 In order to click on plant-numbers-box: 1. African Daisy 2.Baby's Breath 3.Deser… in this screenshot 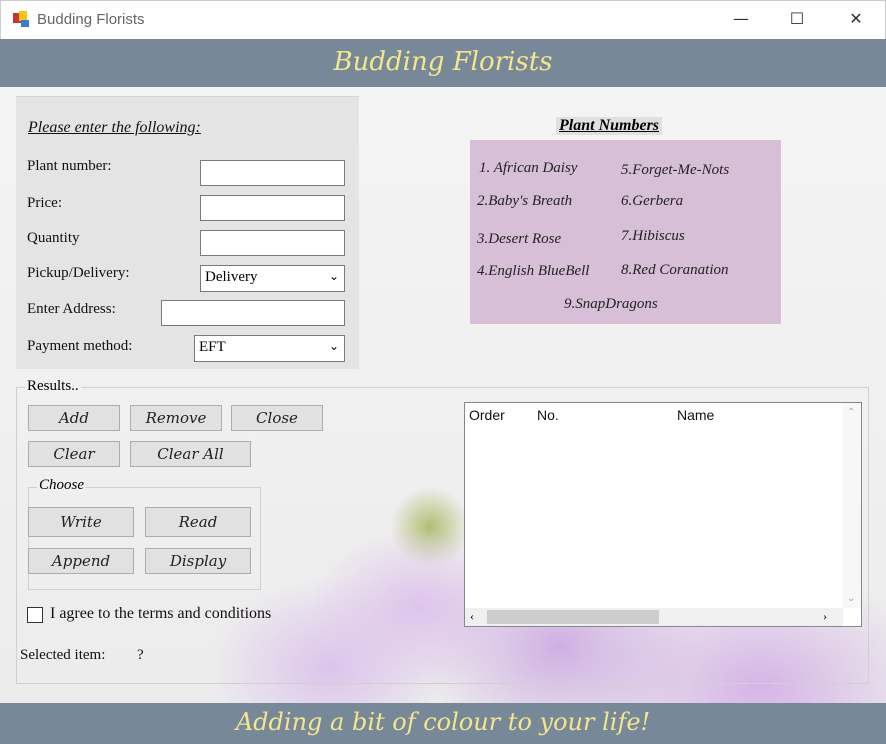, I will do `click(625, 232)`.